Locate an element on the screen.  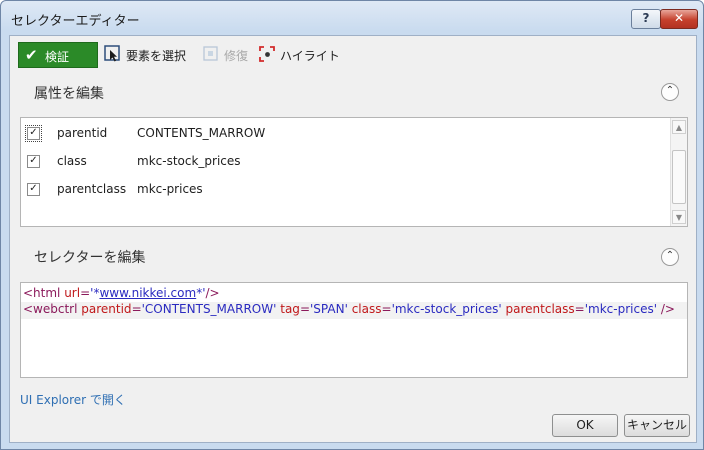
selector-line-html: <html url='*www.nikkei.com*'/> is located at coordinates (121, 293).